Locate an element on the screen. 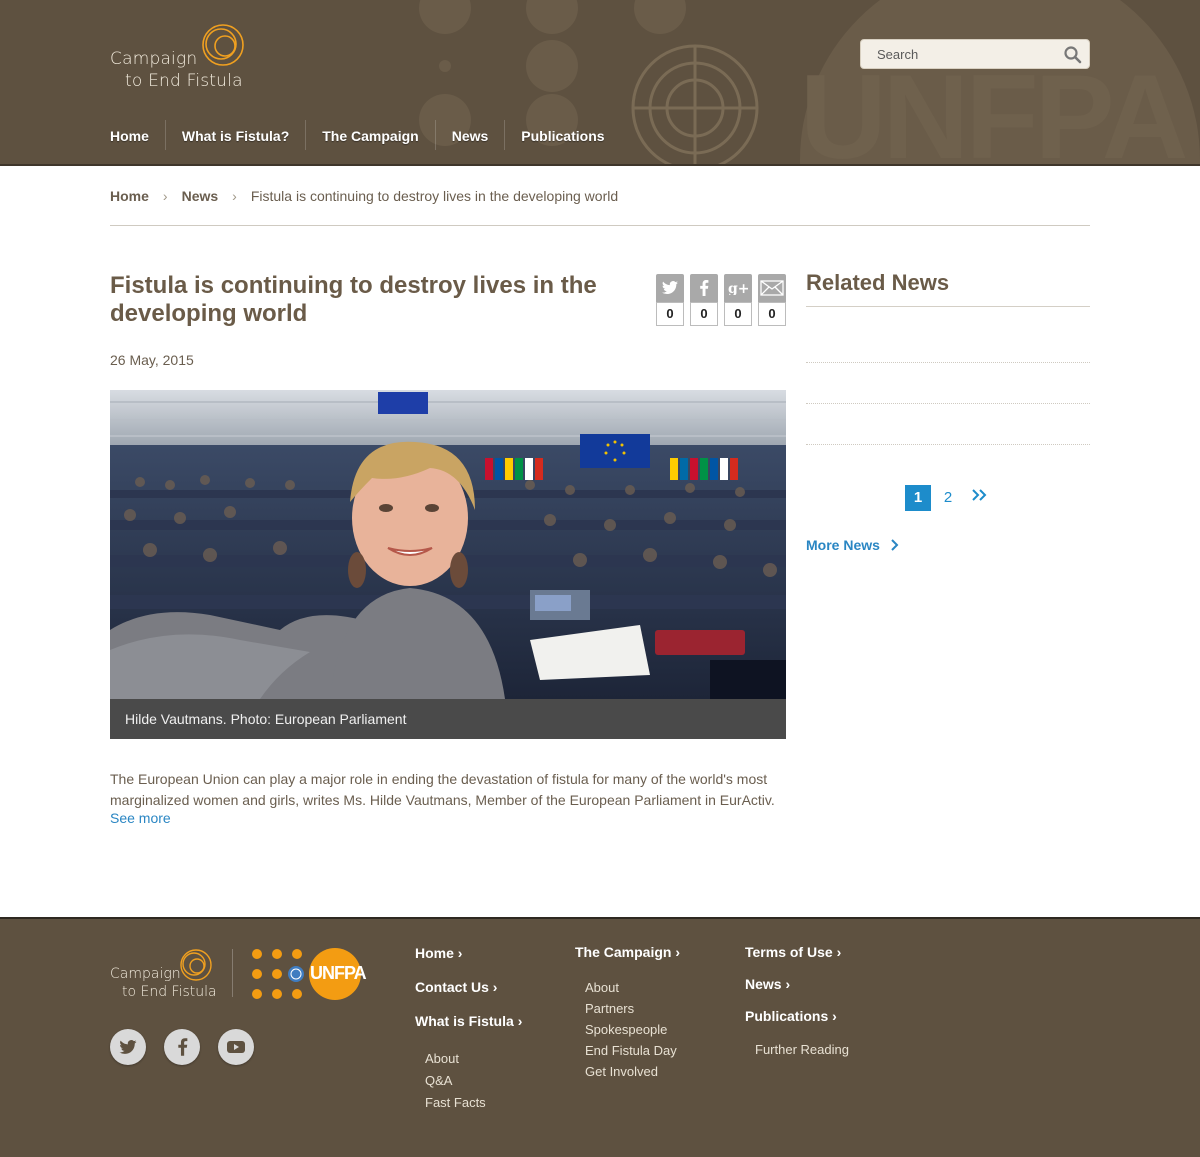 The height and width of the screenshot is (1157, 1200). nav-home: Home is located at coordinates (129, 136).